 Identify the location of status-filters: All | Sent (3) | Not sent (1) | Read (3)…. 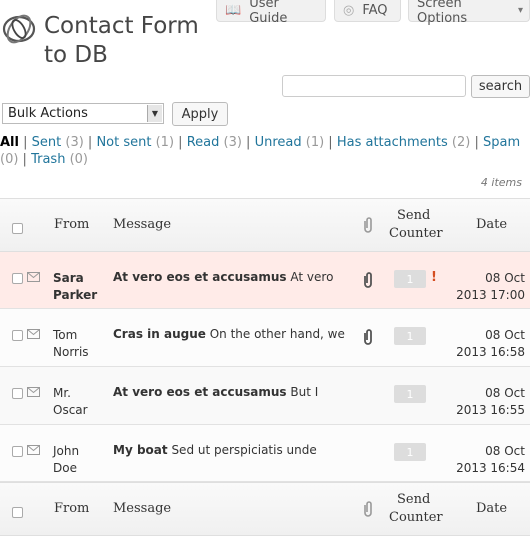
(265, 151).